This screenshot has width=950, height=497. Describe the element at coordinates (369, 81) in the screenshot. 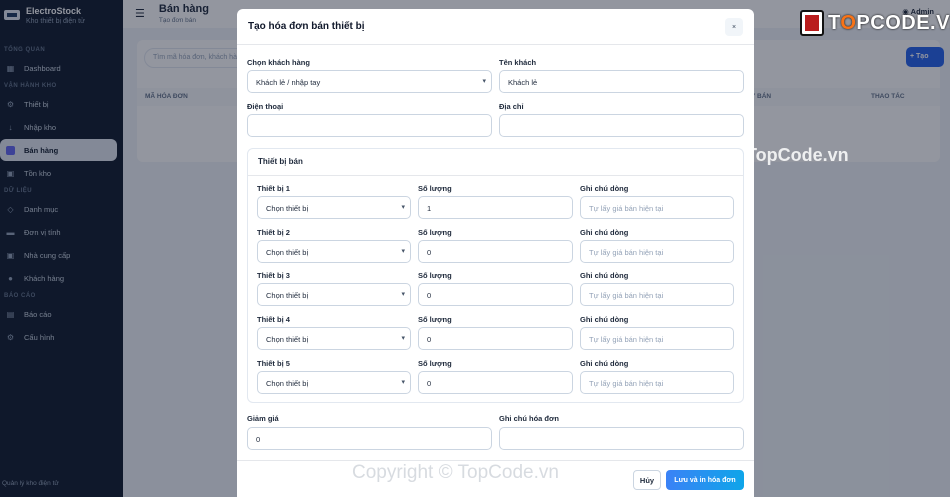

I see `customer-select: Khách lẻ / nhập tay` at that location.